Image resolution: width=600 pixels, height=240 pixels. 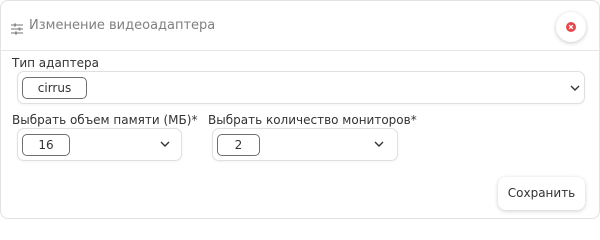 I want to click on memory-size-select: 16, so click(x=99, y=144).